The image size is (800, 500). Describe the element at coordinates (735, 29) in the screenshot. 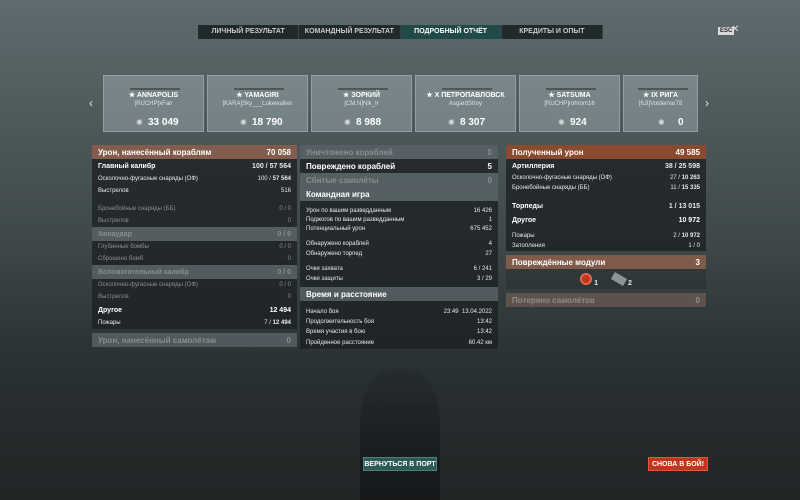

I see `close-icon: ✕` at that location.